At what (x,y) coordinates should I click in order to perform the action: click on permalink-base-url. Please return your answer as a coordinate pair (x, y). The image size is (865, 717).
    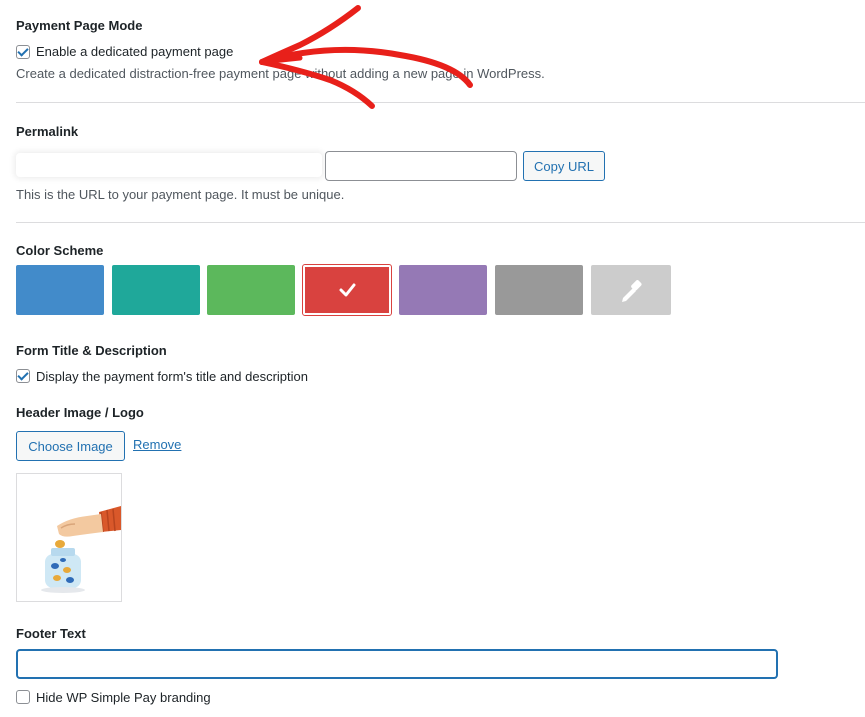
    Looking at the image, I should click on (169, 165).